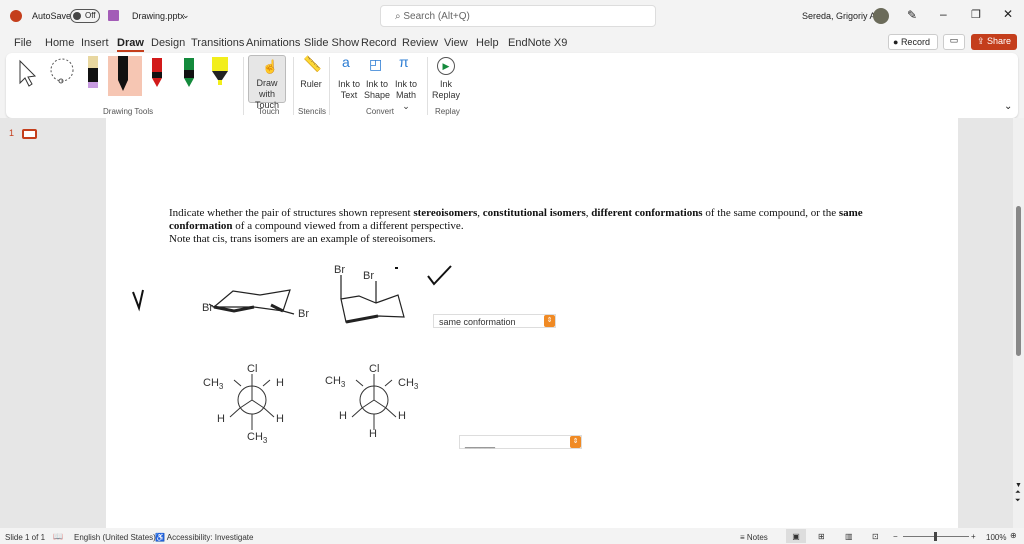  What do you see at coordinates (380, 111) in the screenshot?
I see `group-convert: Convert` at bounding box center [380, 111].